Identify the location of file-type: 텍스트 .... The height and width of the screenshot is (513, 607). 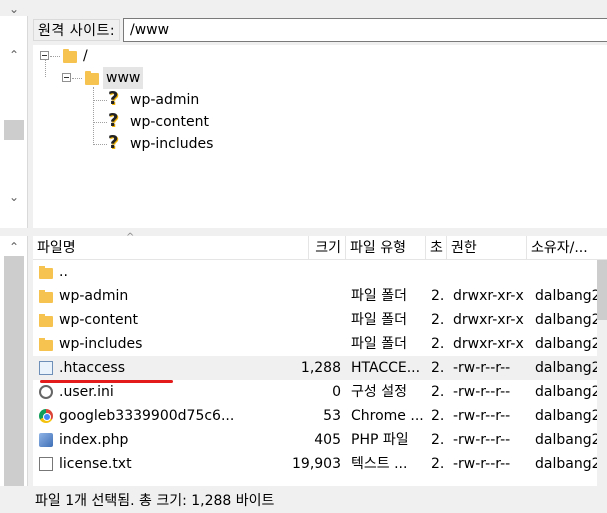
(379, 464).